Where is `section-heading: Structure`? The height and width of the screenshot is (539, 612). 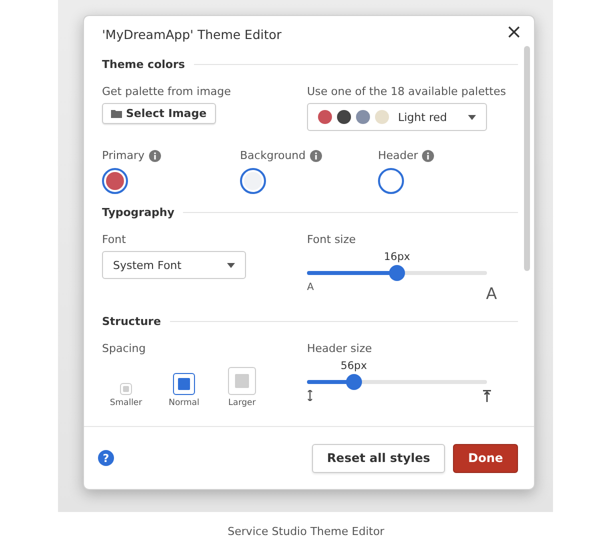
section-heading: Structure is located at coordinates (131, 321).